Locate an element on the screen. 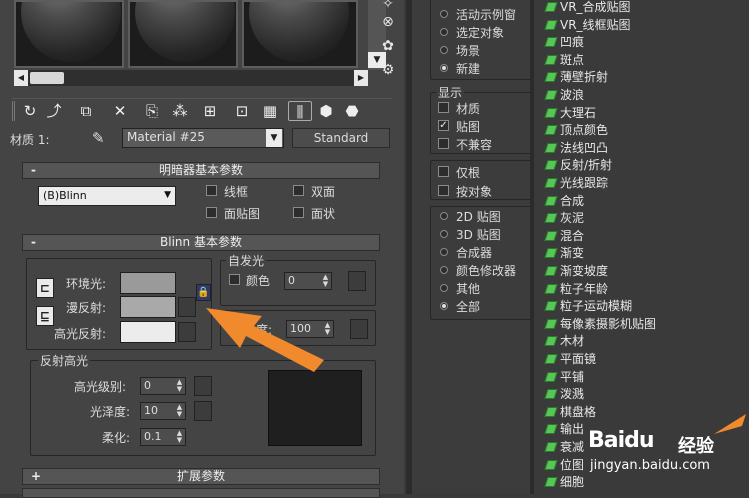  specular-color-swatch is located at coordinates (148, 332).